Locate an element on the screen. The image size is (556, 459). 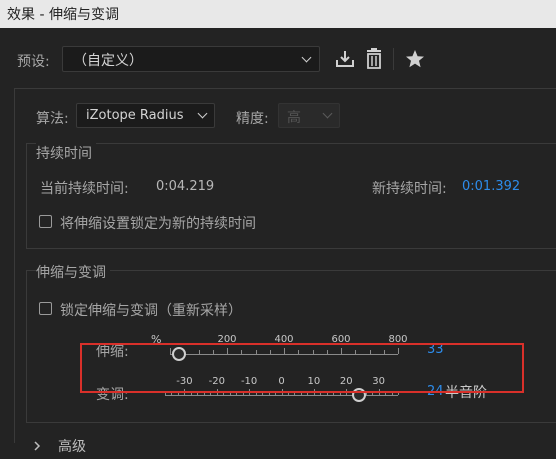
pitch-highlight-box is located at coordinates (302, 368).